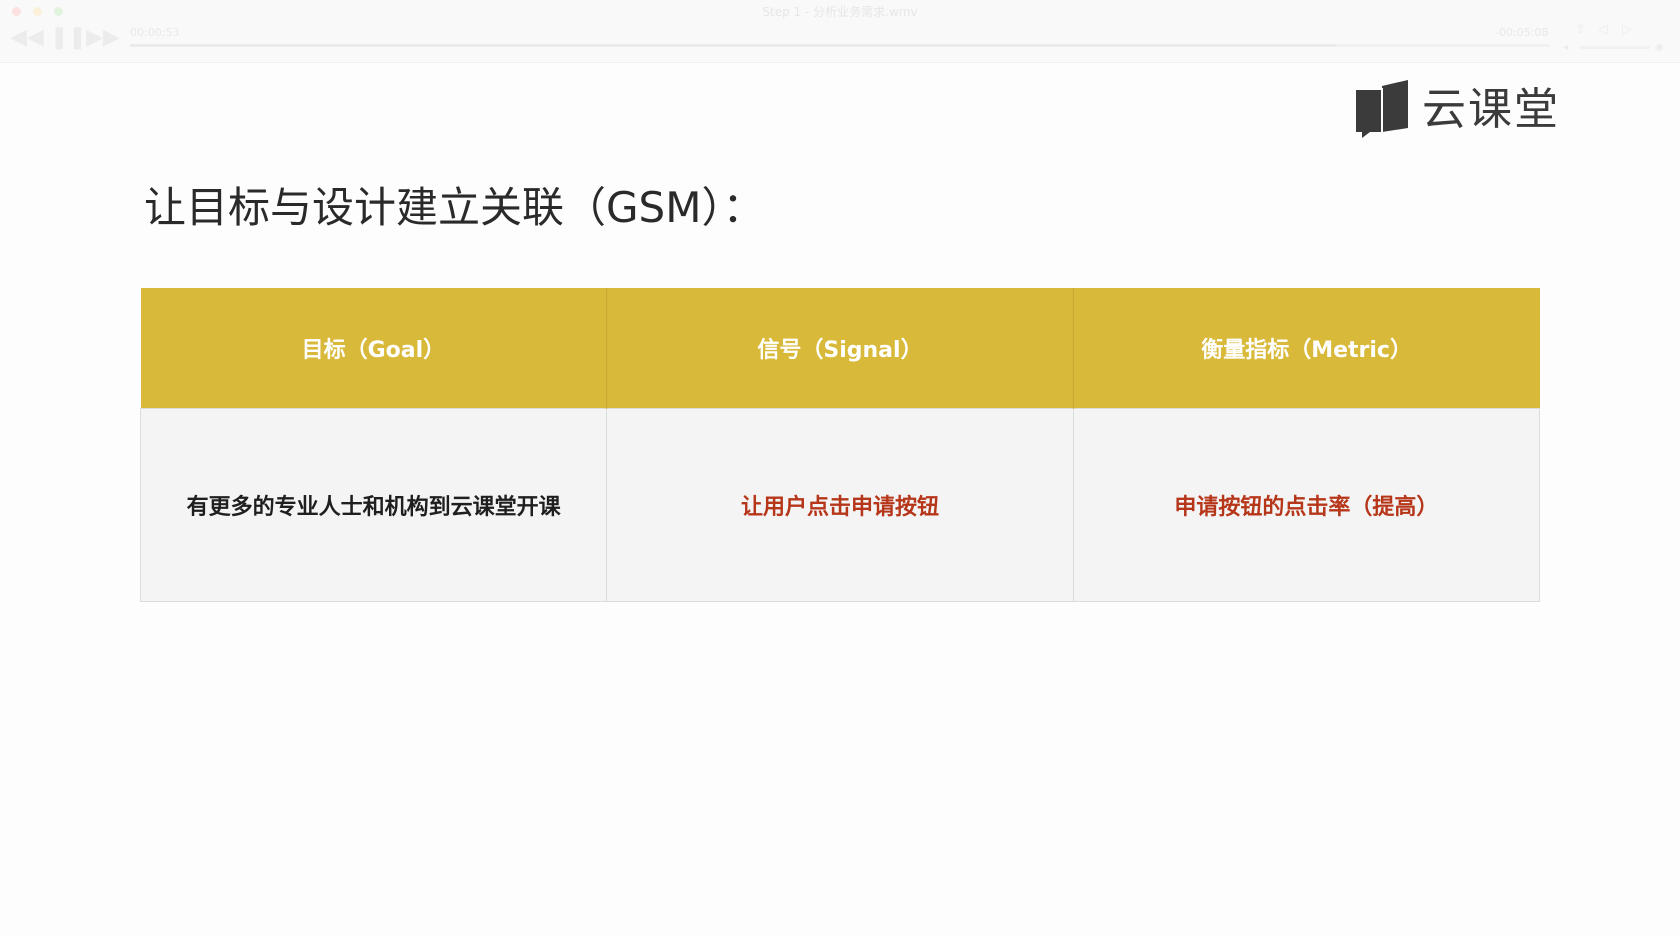 This screenshot has height=936, width=1680. What do you see at coordinates (840, 12) in the screenshot?
I see `window-title: Step 1 - 分析业务需求.wmv` at bounding box center [840, 12].